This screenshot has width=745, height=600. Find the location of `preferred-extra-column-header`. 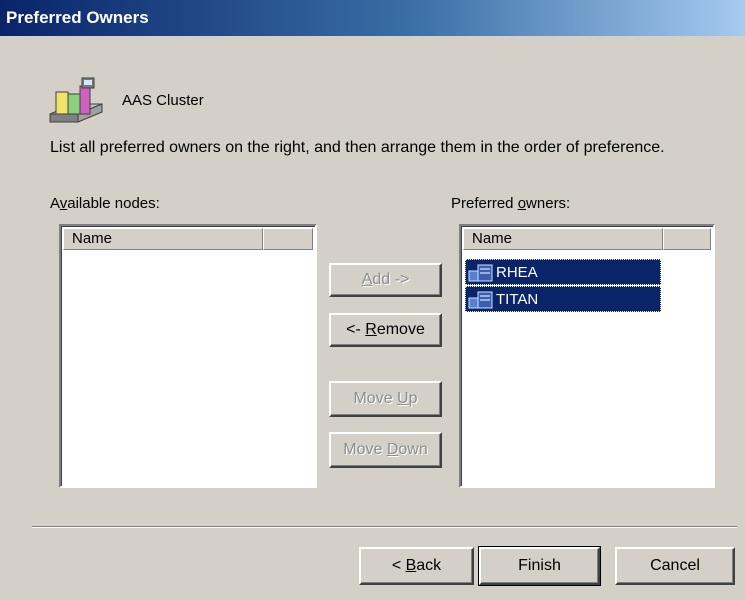

preferred-extra-column-header is located at coordinates (687, 239).